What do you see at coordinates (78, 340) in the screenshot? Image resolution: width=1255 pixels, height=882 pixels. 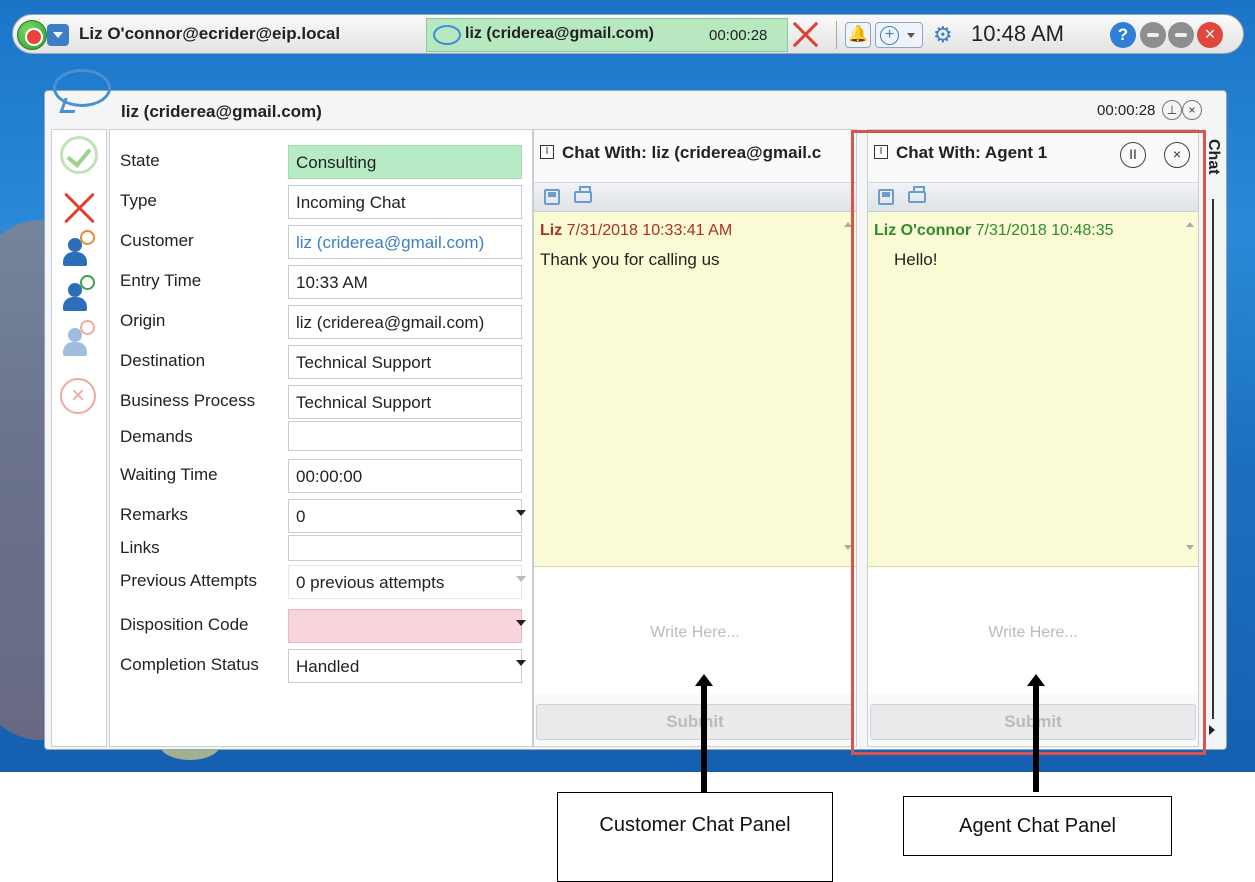 I see `remove-agent-icon` at bounding box center [78, 340].